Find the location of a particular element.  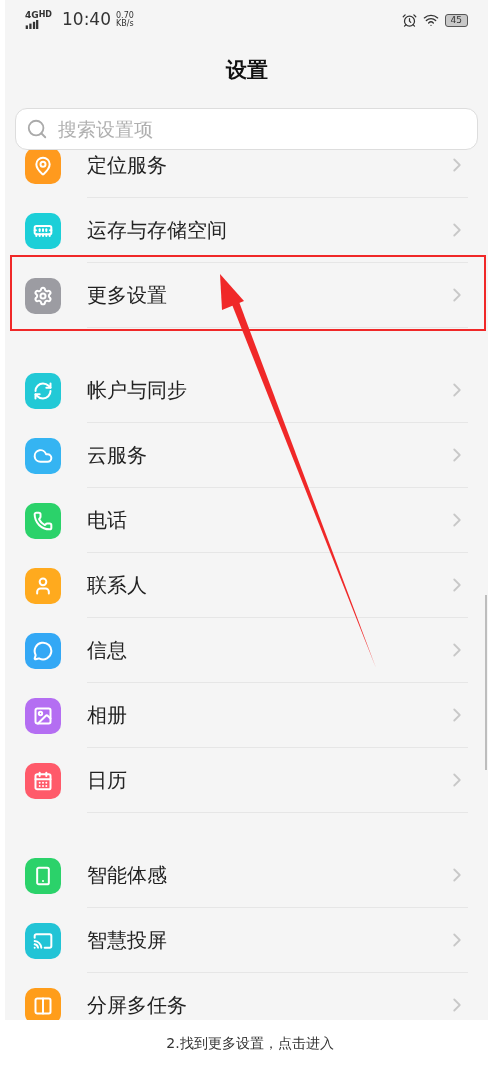

alarm-icon is located at coordinates (409, 20).